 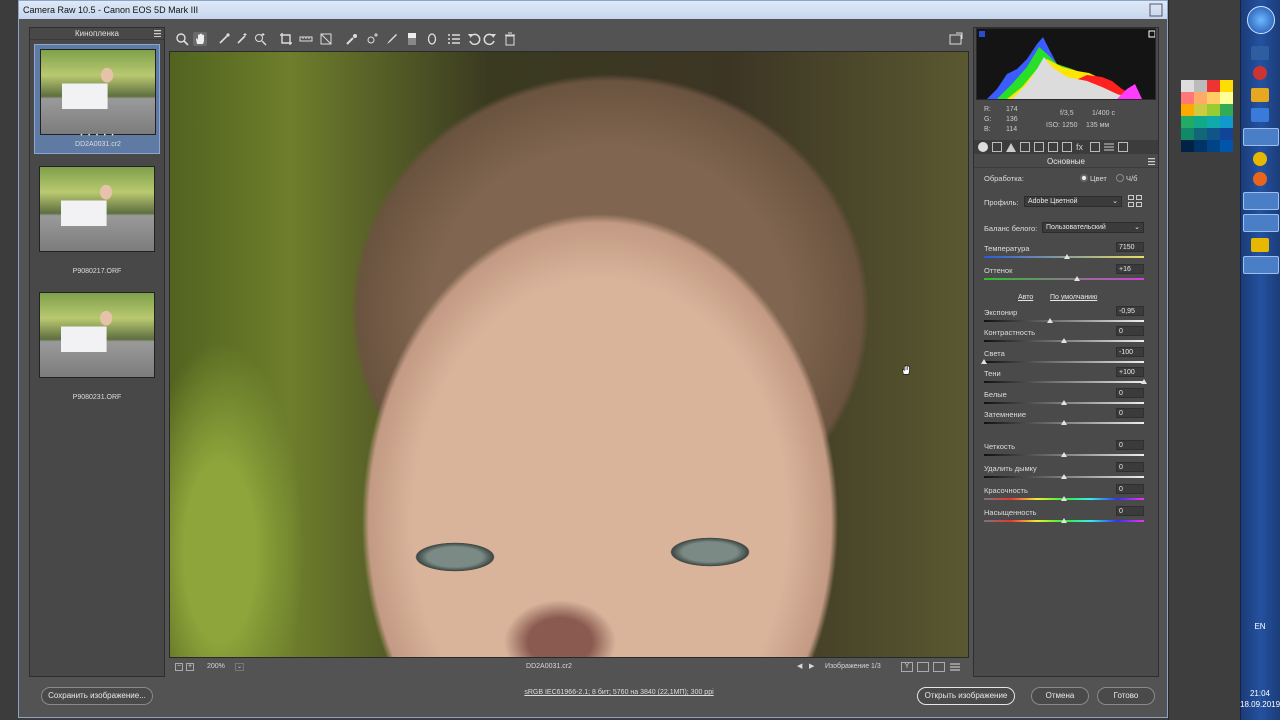 I want to click on tab-basic, so click(x=983, y=147).